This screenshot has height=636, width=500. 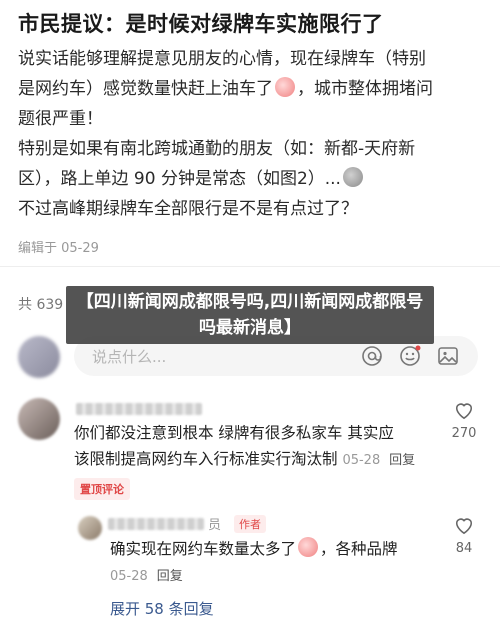 What do you see at coordinates (225, 88) in the screenshot?
I see `post-body-line: 是网约车）感觉数量快赶上油车了 ，城市整体拥堵问` at bounding box center [225, 88].